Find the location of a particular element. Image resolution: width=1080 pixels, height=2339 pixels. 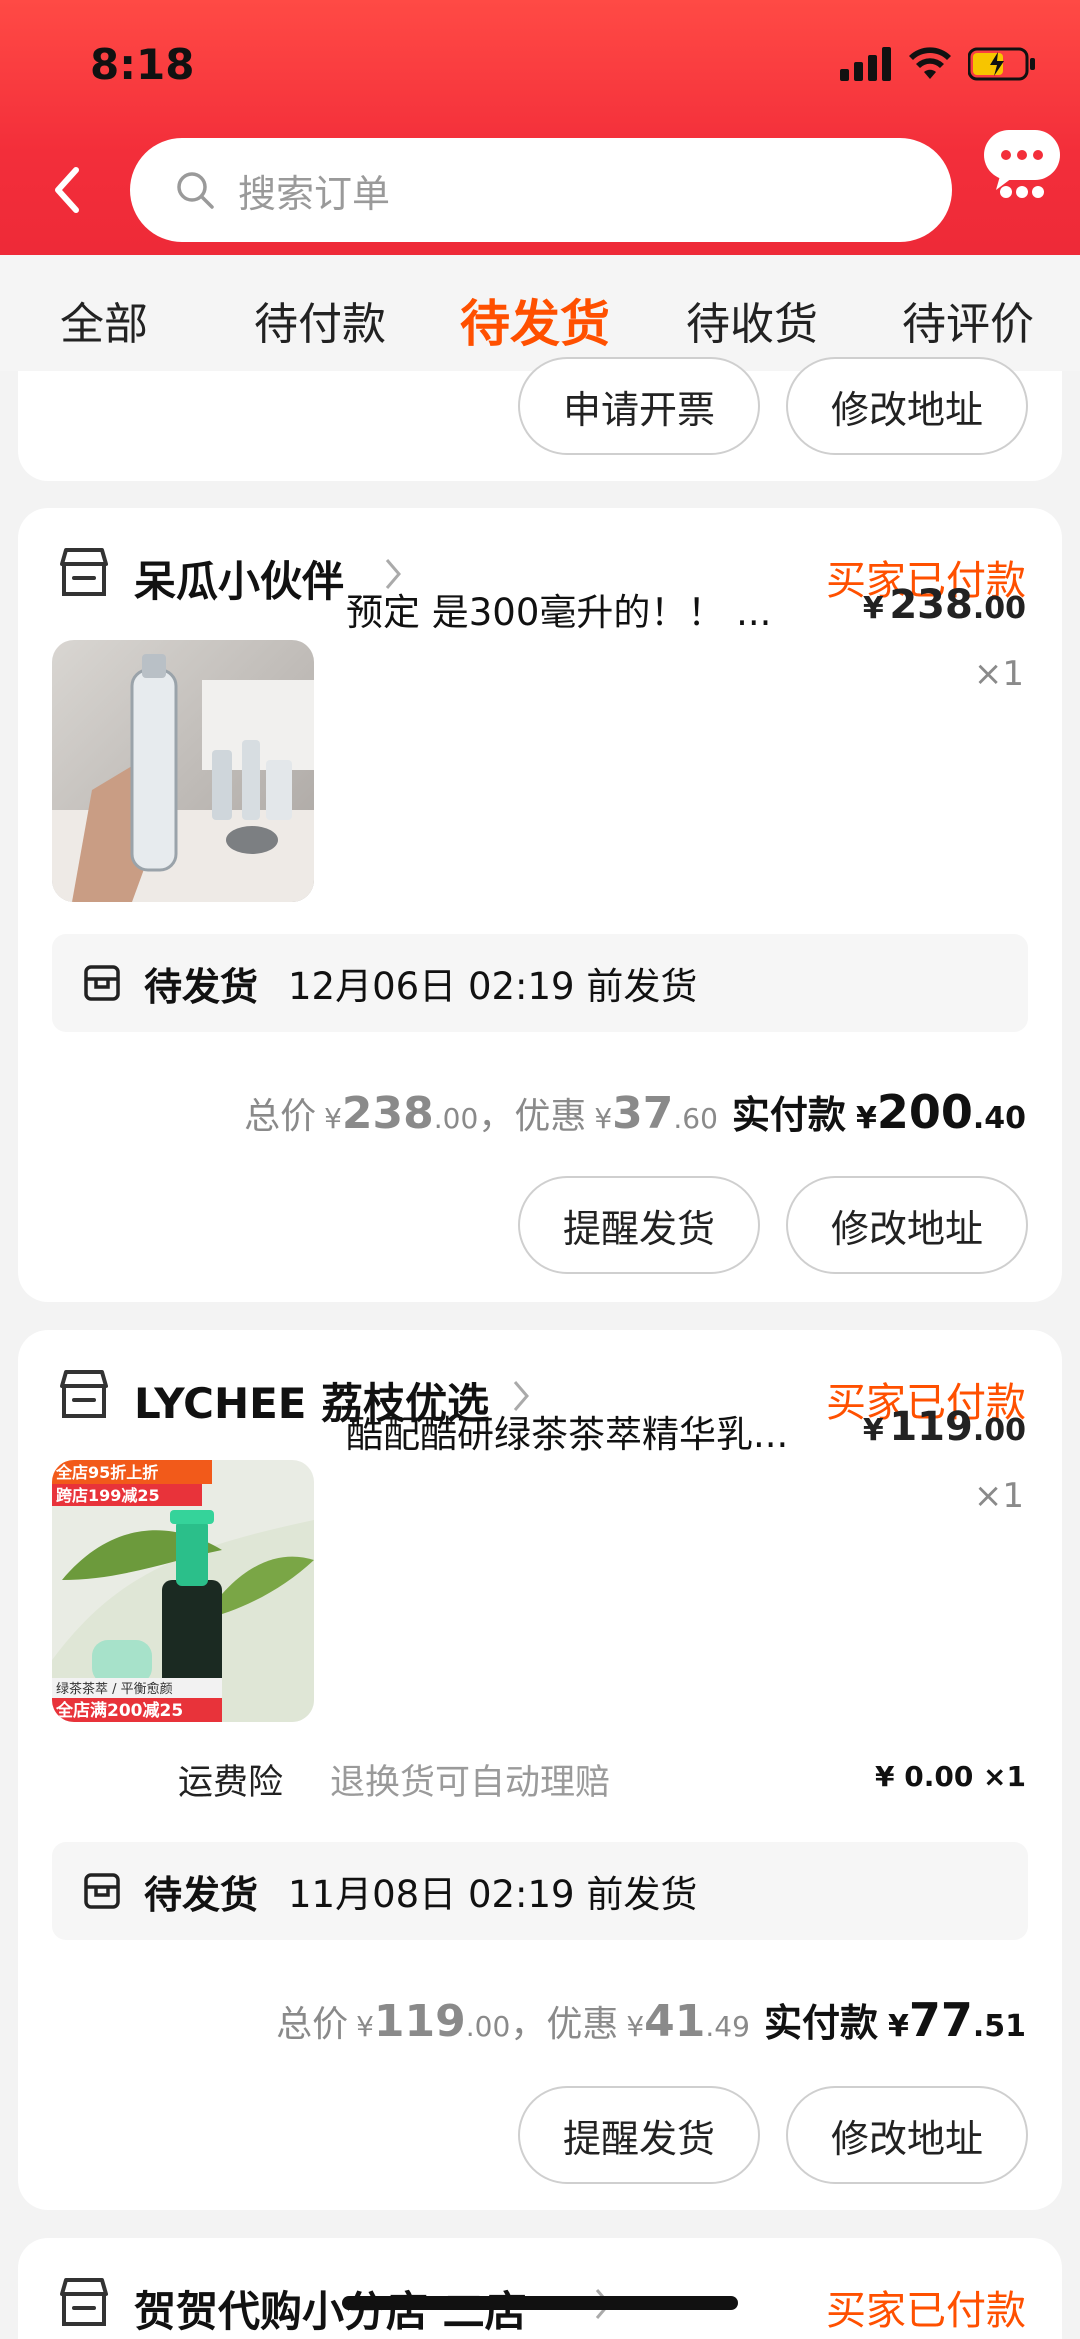

thumb-banner-bottom2: 全店满200减25 is located at coordinates (119, 1710).